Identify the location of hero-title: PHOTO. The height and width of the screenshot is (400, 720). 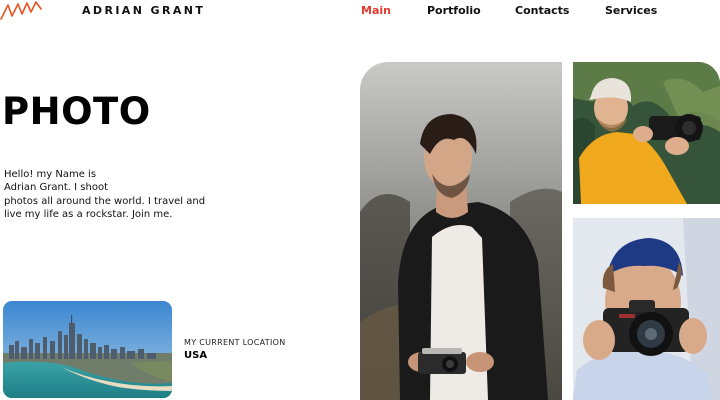
(76, 111).